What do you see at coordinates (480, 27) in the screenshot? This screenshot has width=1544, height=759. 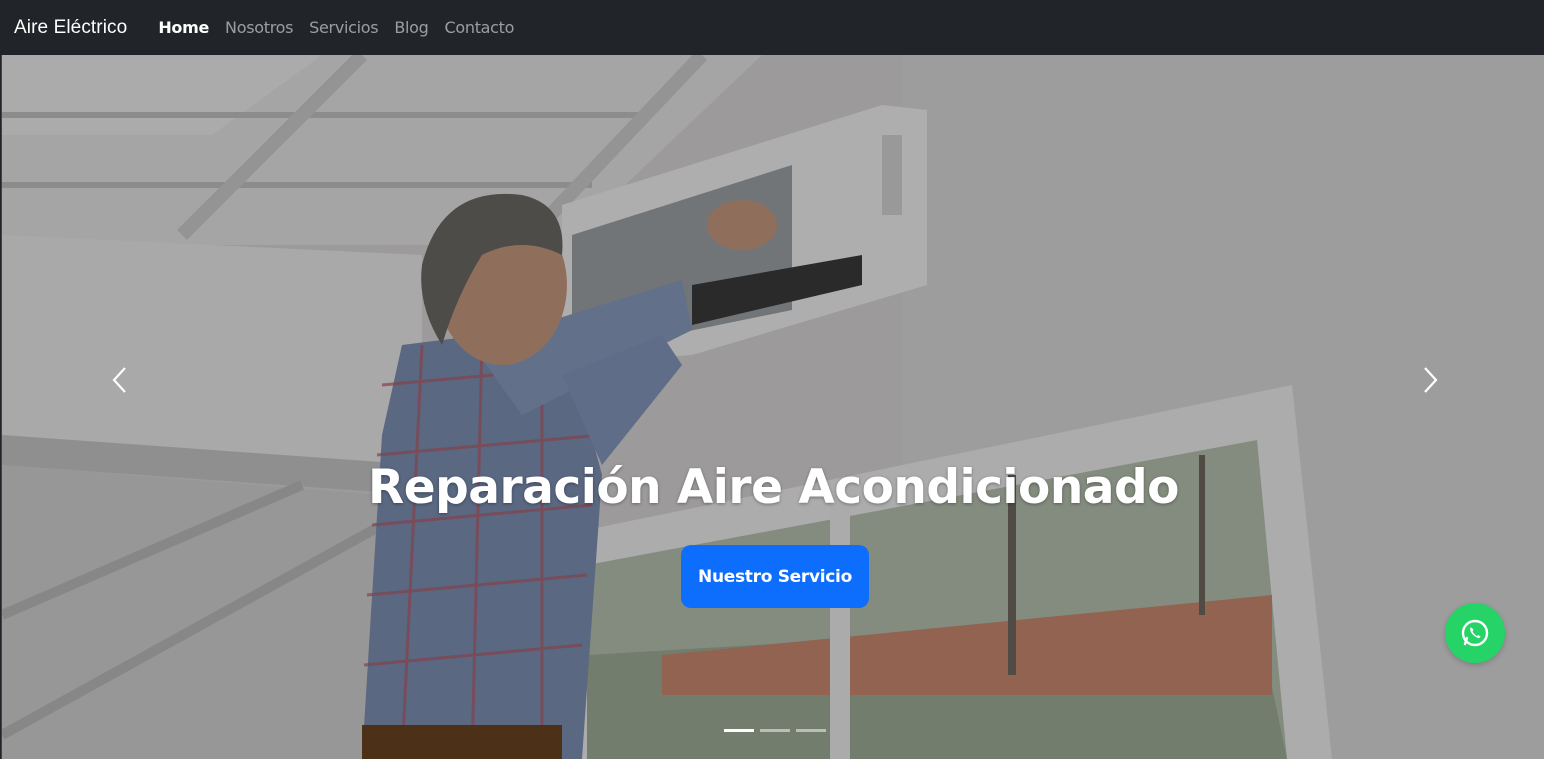 I see `nav-link-contacto: Contacto` at bounding box center [480, 27].